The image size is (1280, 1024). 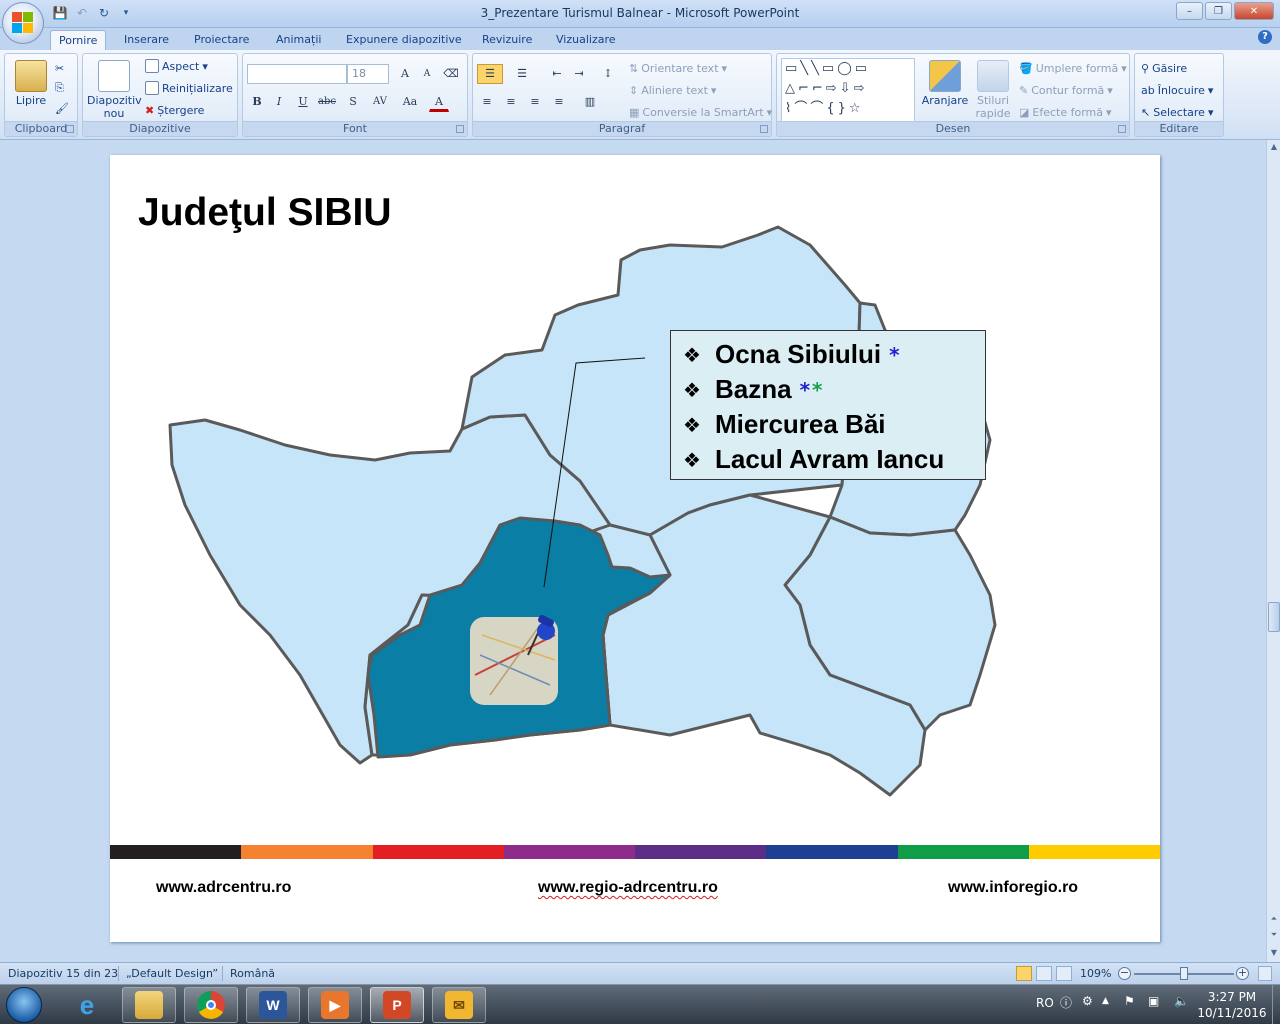 What do you see at coordinates (1124, 973) in the screenshot?
I see `zoom-out-icon: −` at bounding box center [1124, 973].